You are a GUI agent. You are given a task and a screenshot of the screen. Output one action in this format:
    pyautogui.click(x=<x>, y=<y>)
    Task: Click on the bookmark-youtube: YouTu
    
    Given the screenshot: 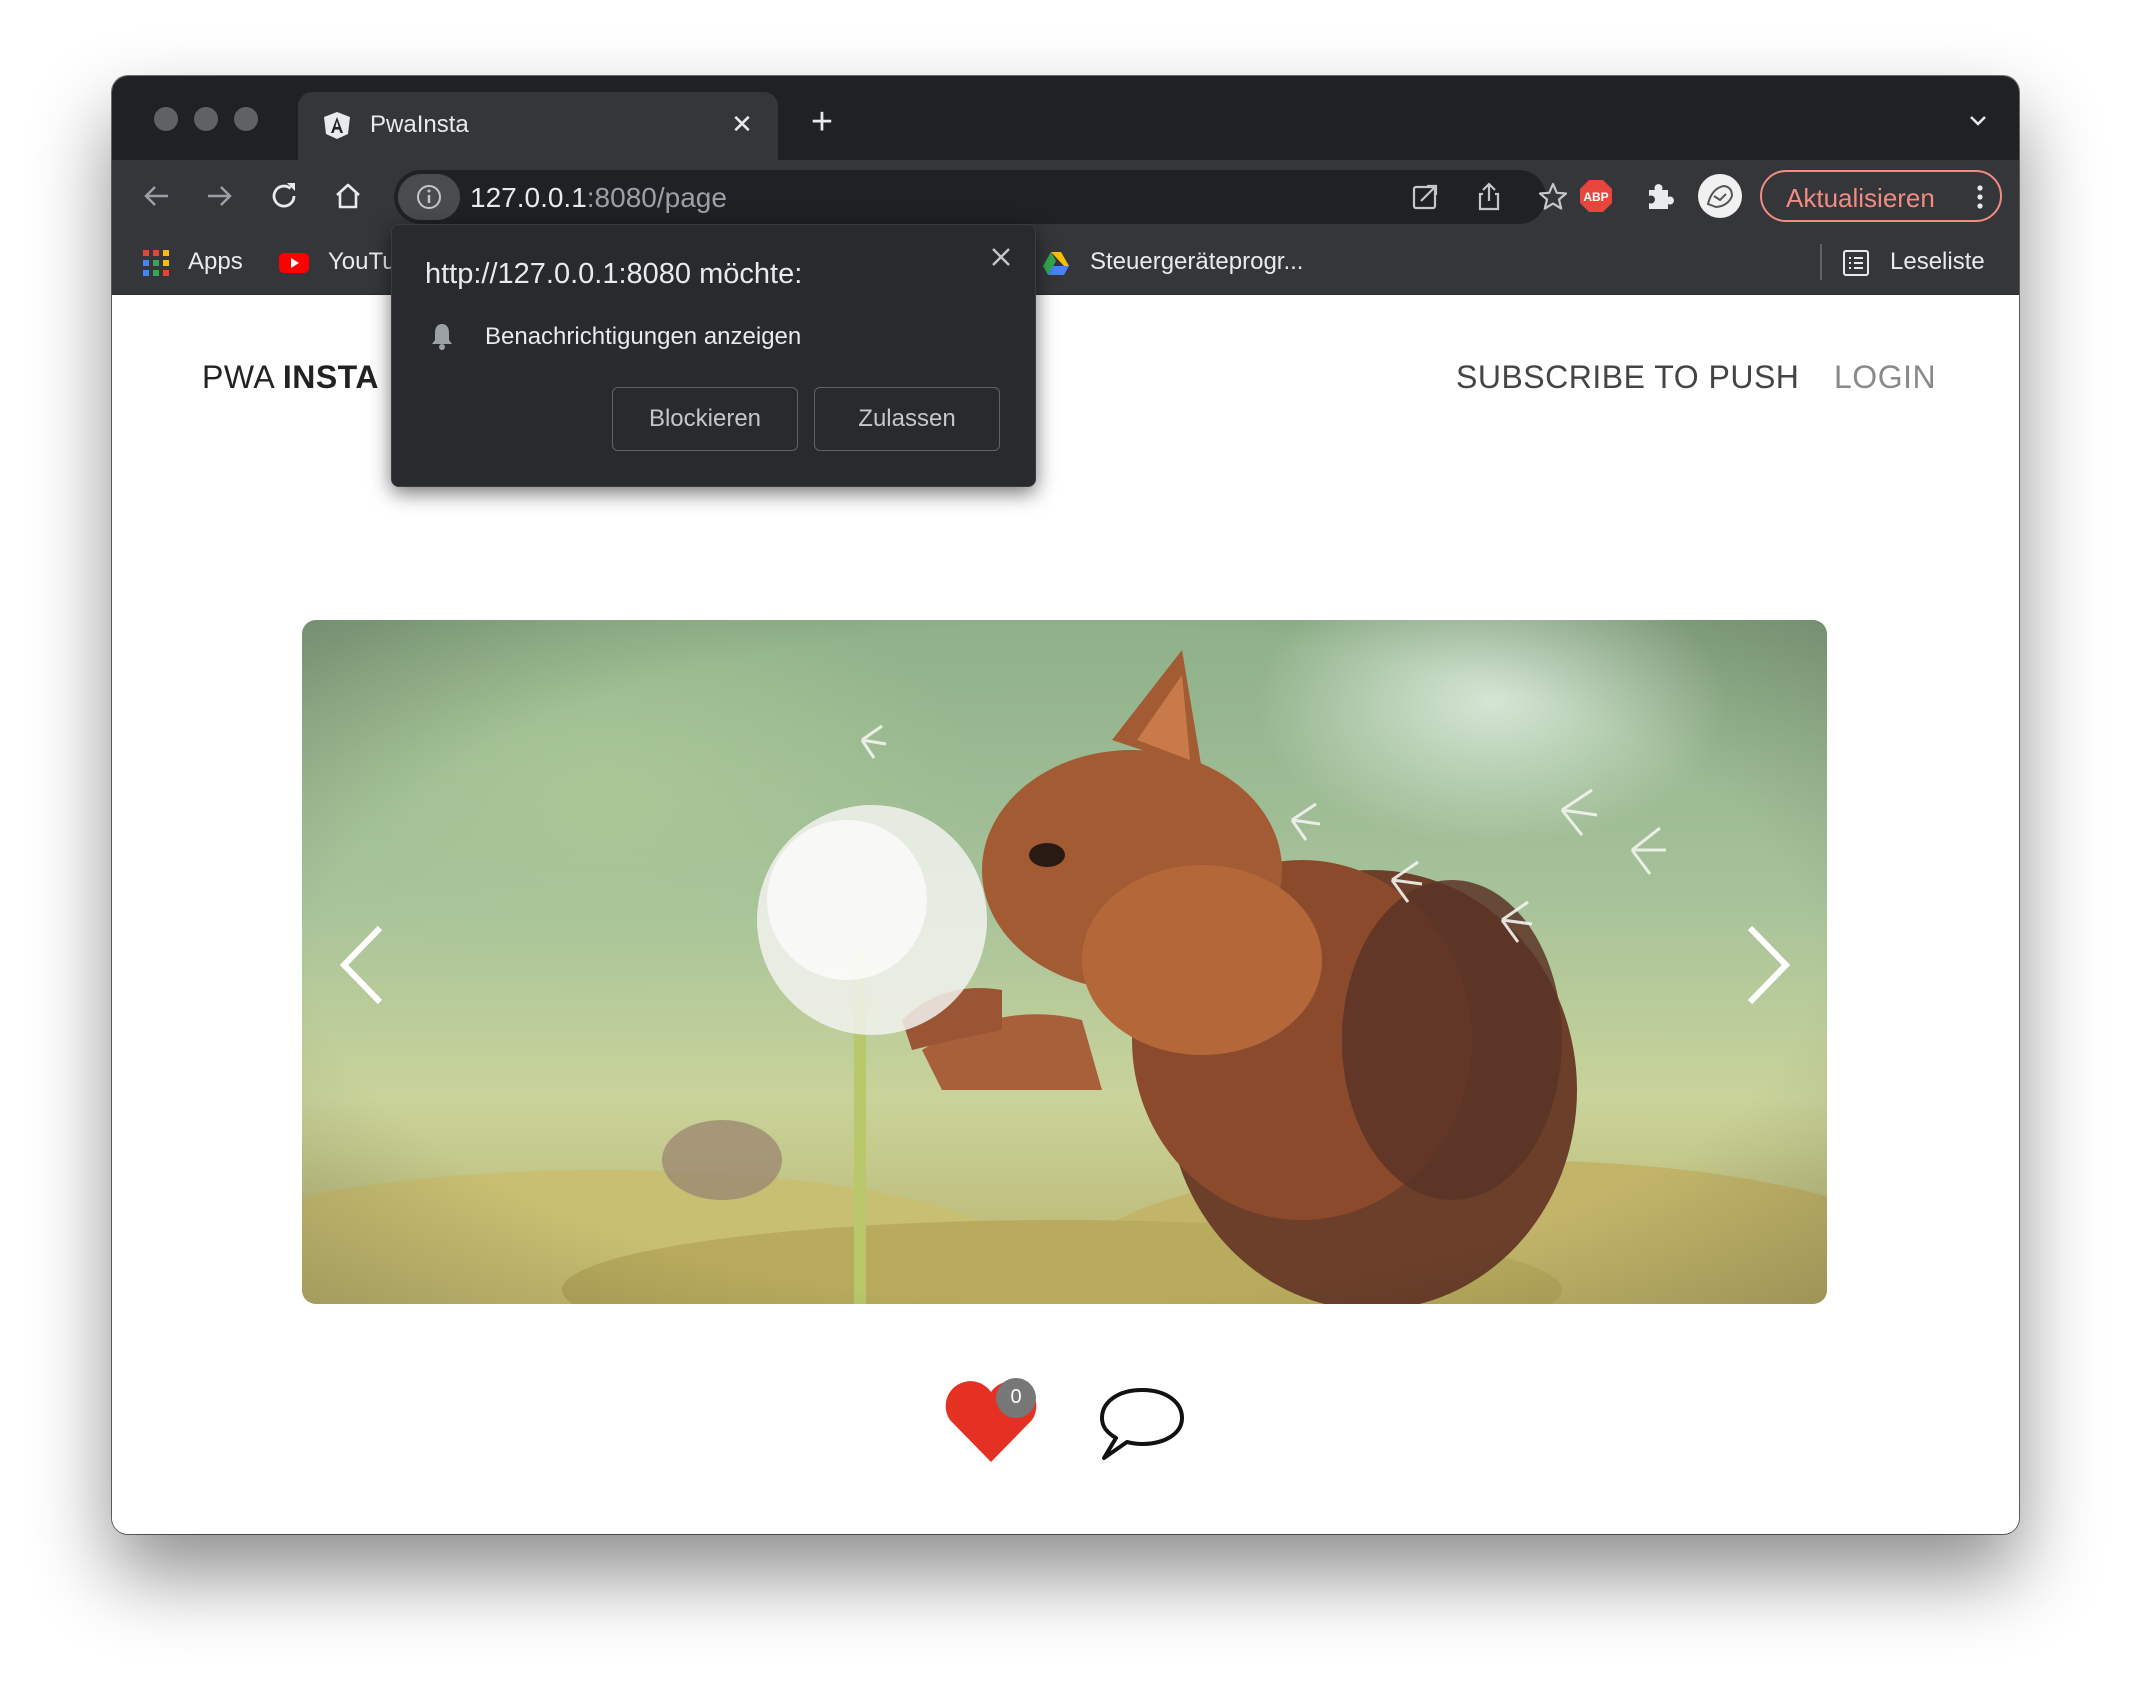 What is the action you would take?
    pyautogui.click(x=362, y=262)
    